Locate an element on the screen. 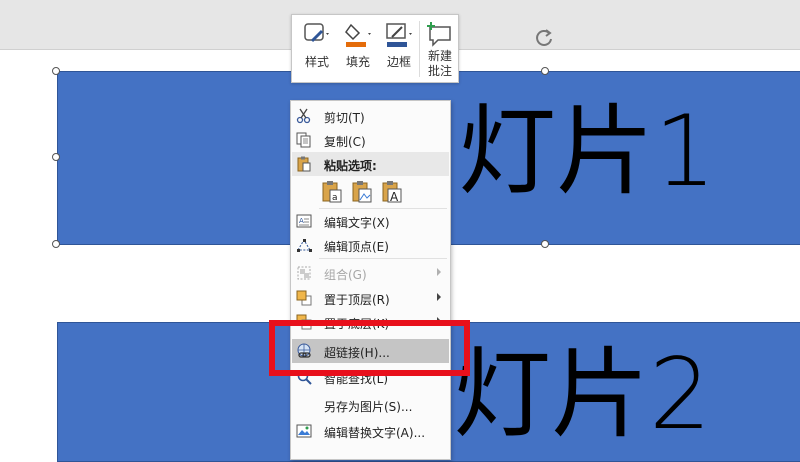 This screenshot has height=462, width=800. menu-item-edit-text: A 编辑文字(X) is located at coordinates (370, 221).